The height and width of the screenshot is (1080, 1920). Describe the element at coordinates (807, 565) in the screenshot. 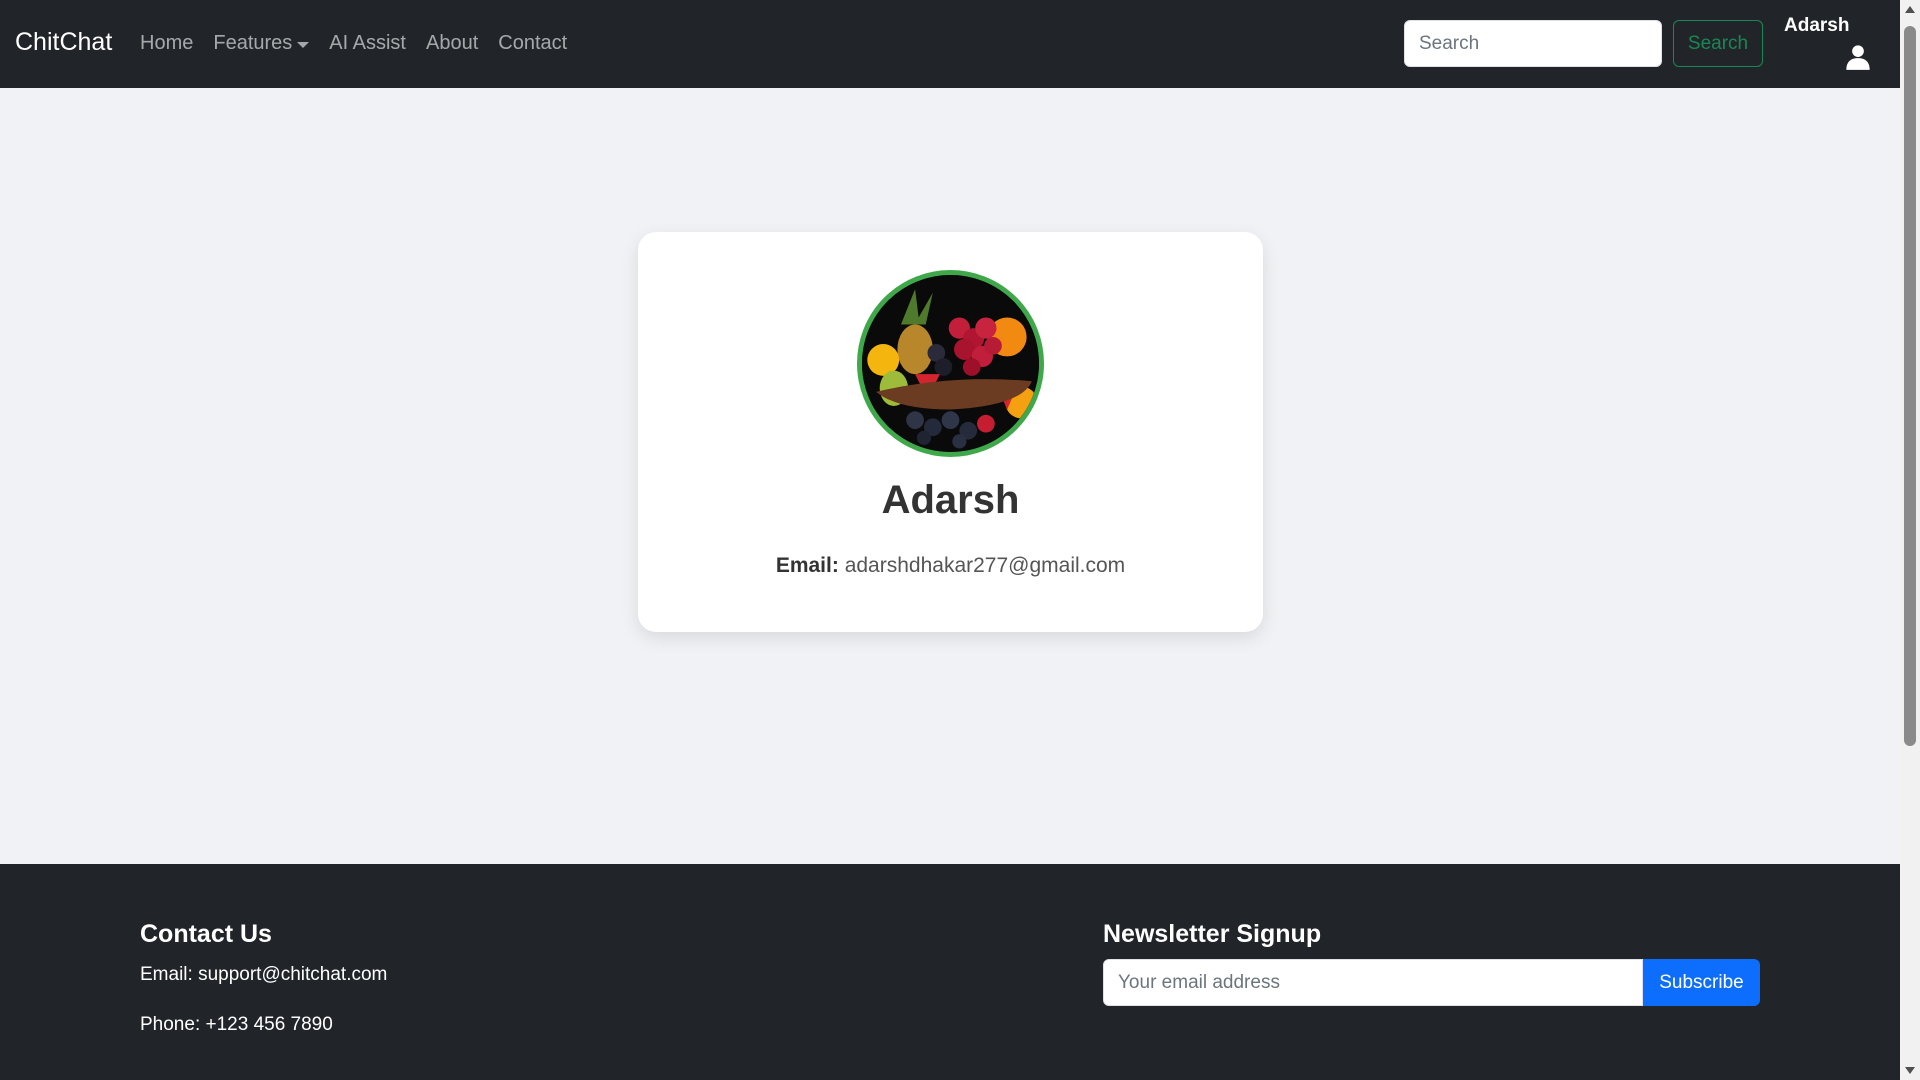

I see `email-label: Email:` at that location.